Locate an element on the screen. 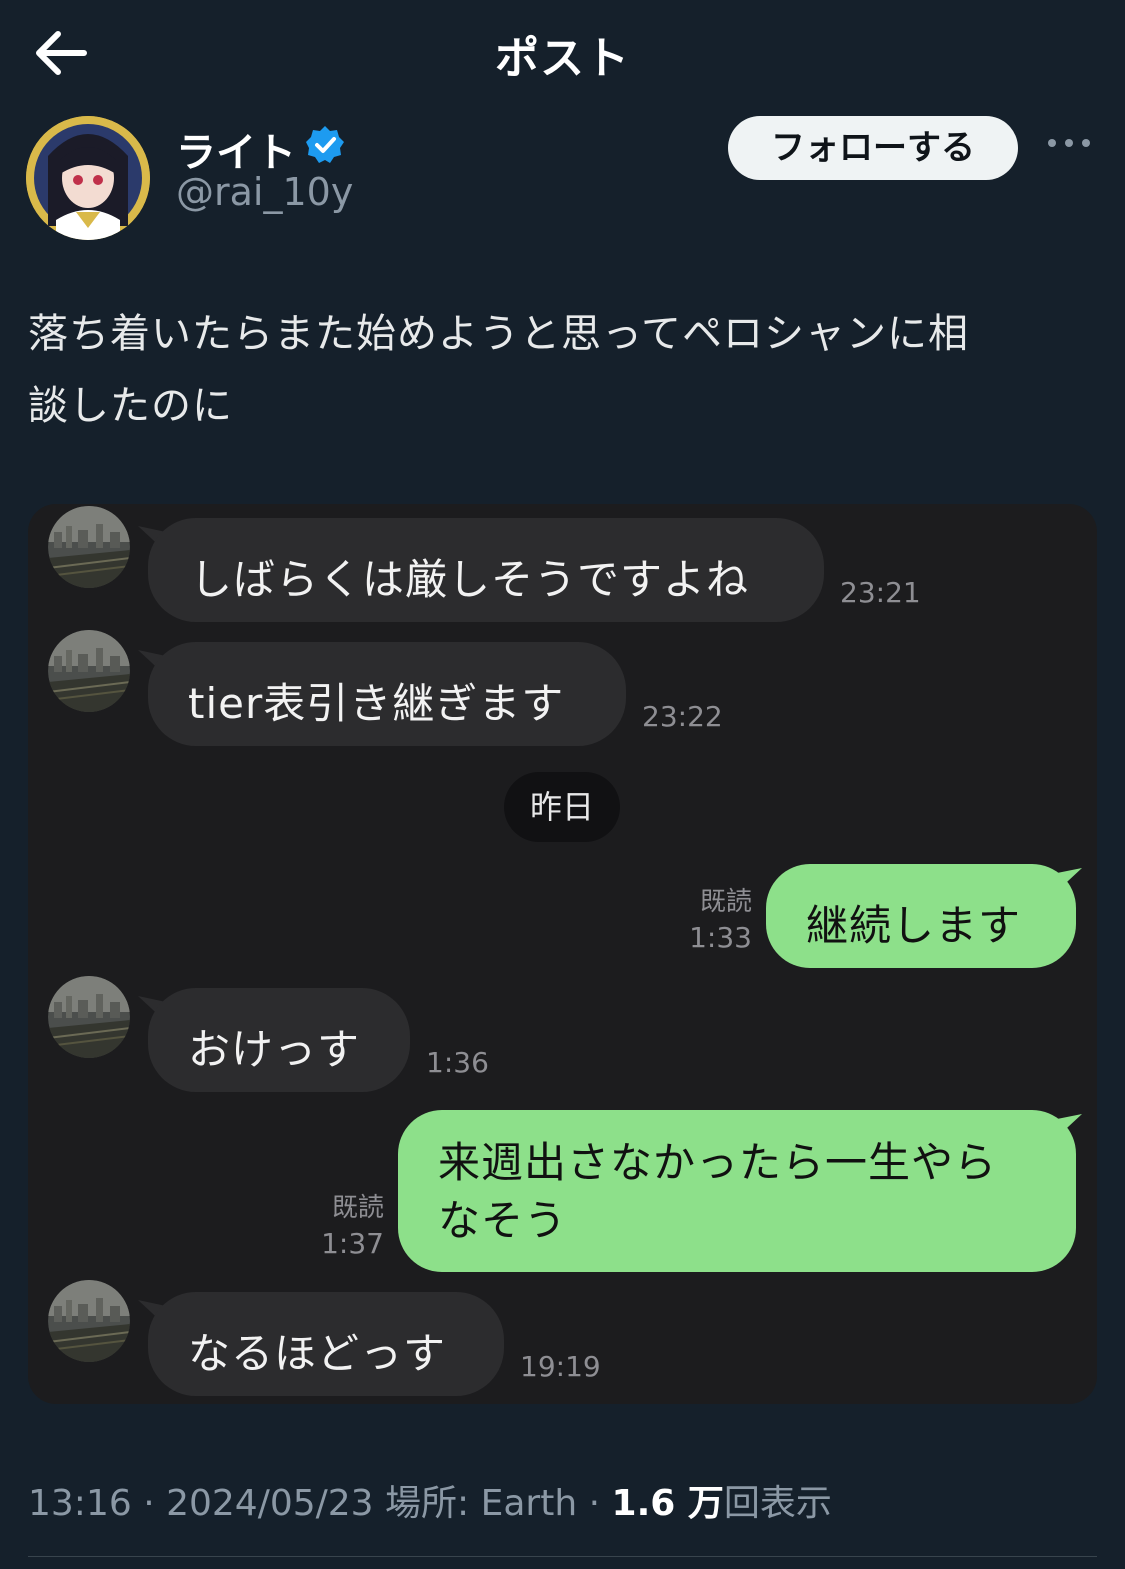 The height and width of the screenshot is (1569, 1125). chat-time: 23:21 is located at coordinates (880, 592).